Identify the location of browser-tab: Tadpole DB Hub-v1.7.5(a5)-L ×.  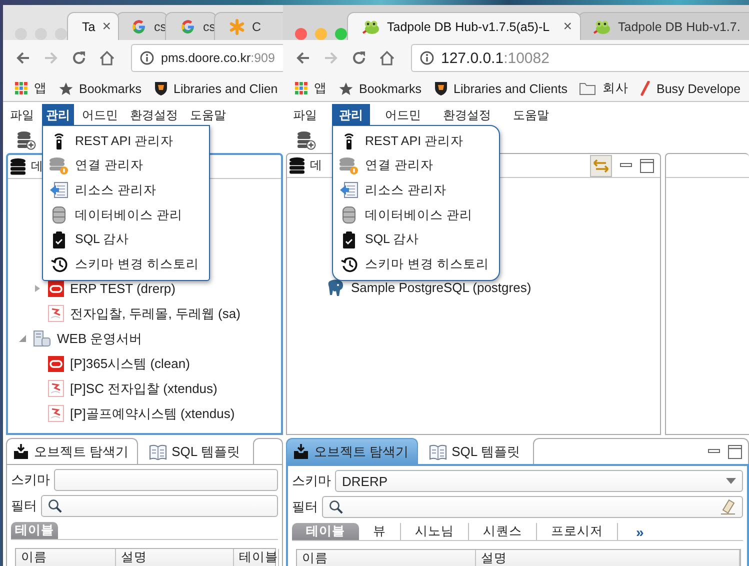
(464, 26).